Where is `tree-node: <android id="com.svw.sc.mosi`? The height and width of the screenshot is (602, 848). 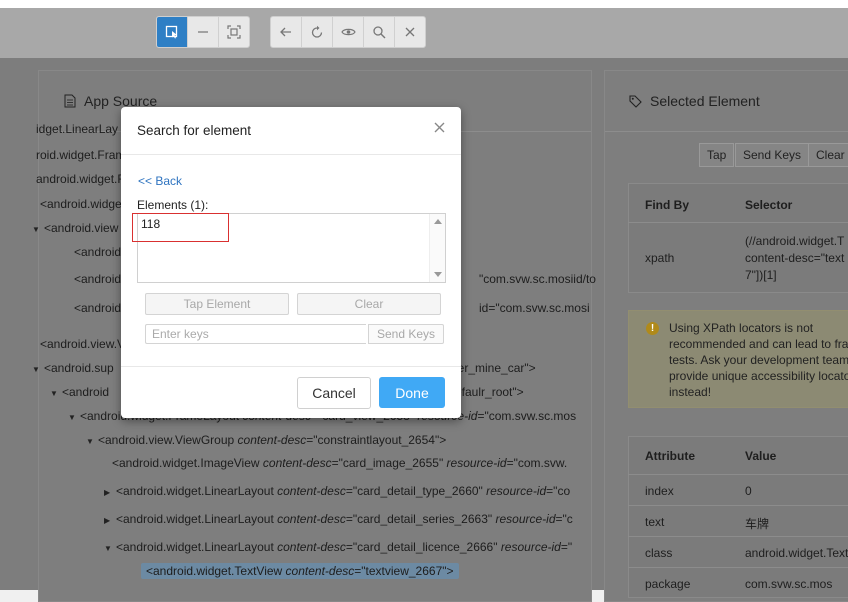 tree-node: <android id="com.svw.sc.mosi is located at coordinates (332, 308).